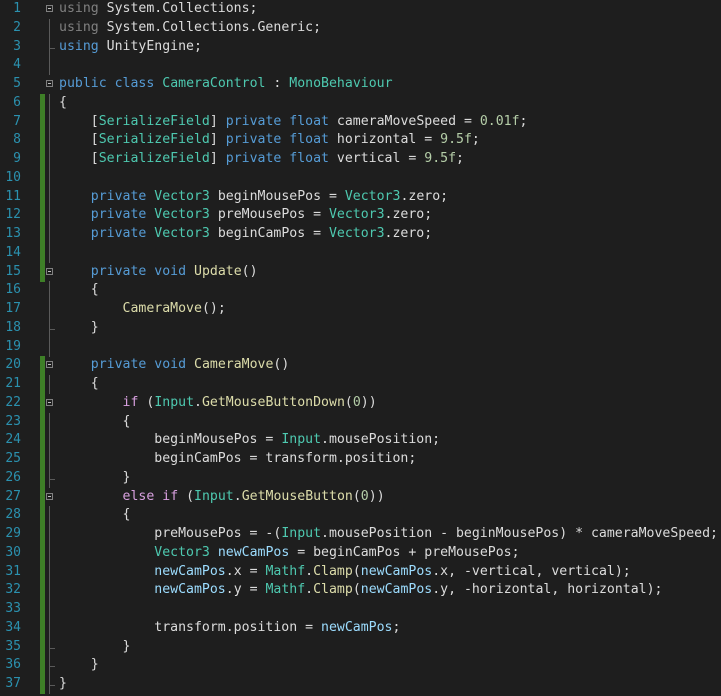 This screenshot has width=721, height=696. Describe the element at coordinates (341, 83) in the screenshot. I see `code-token: MonoBehaviour` at that location.